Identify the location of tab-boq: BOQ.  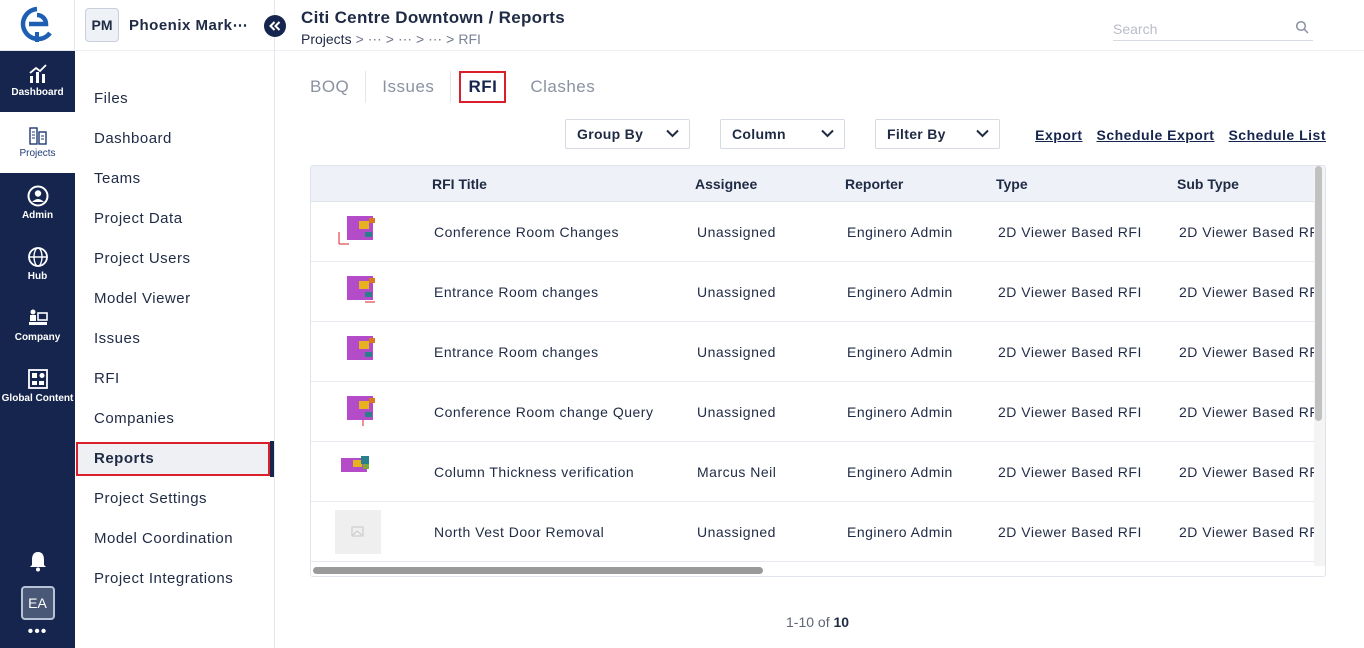
(338, 87).